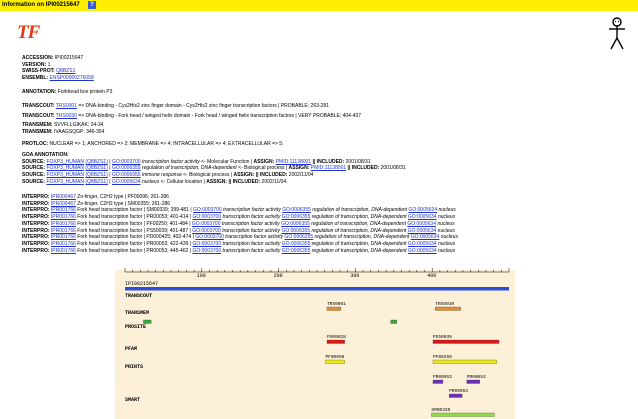 The image size is (638, 419). Describe the element at coordinates (317, 289) in the screenshot. I see `protein-bar` at that location.